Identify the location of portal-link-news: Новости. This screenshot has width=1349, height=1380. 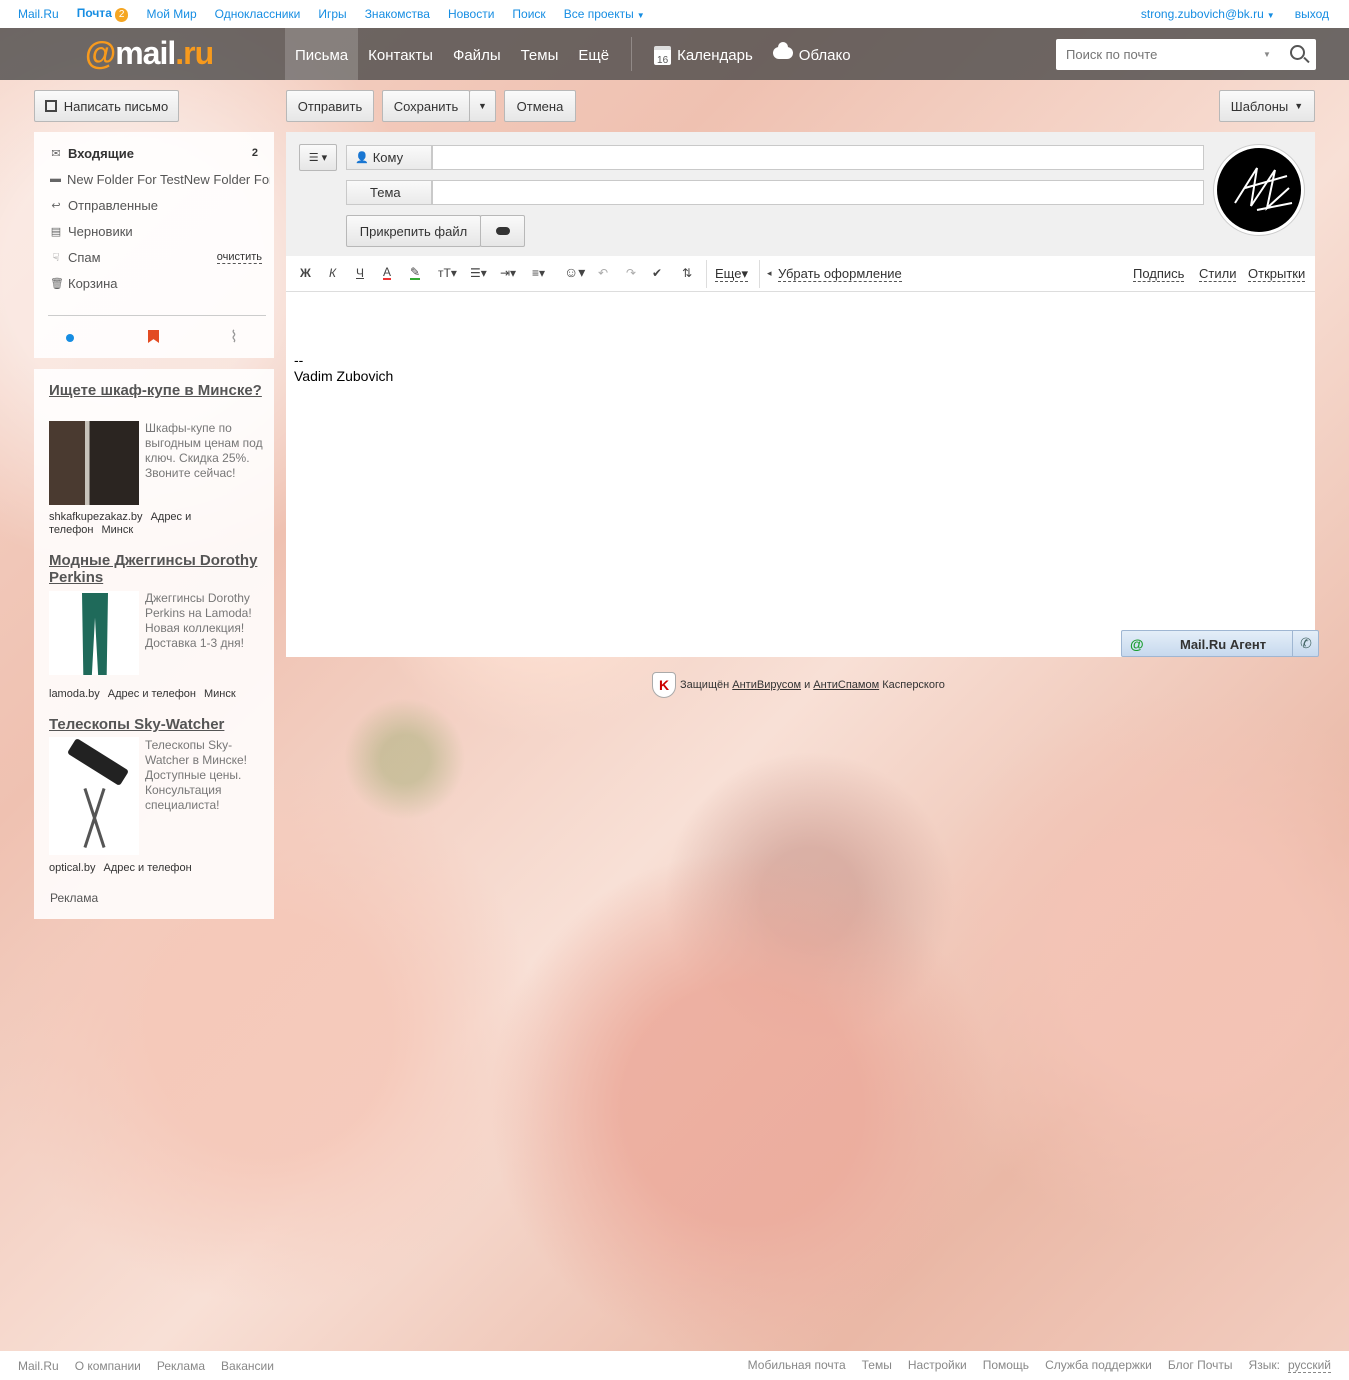
(471, 14).